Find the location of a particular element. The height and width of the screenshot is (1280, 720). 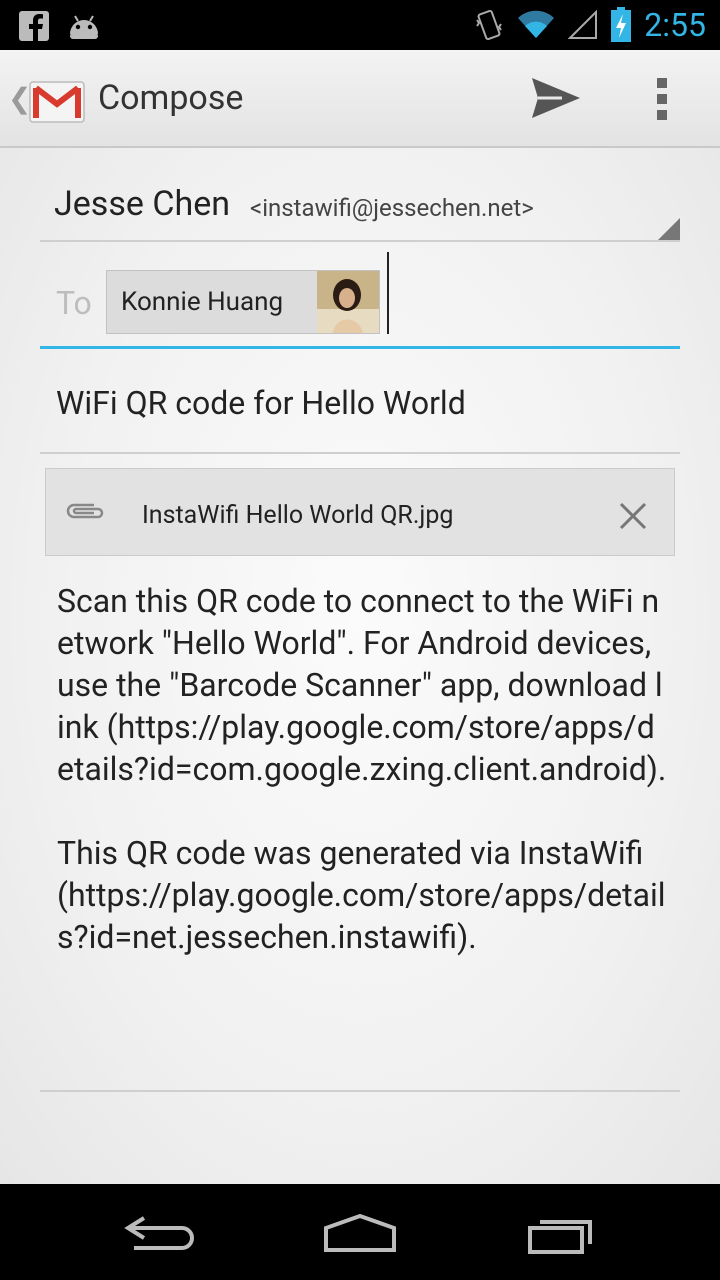

to-field: To Konnie Huang is located at coordinates (360, 298).